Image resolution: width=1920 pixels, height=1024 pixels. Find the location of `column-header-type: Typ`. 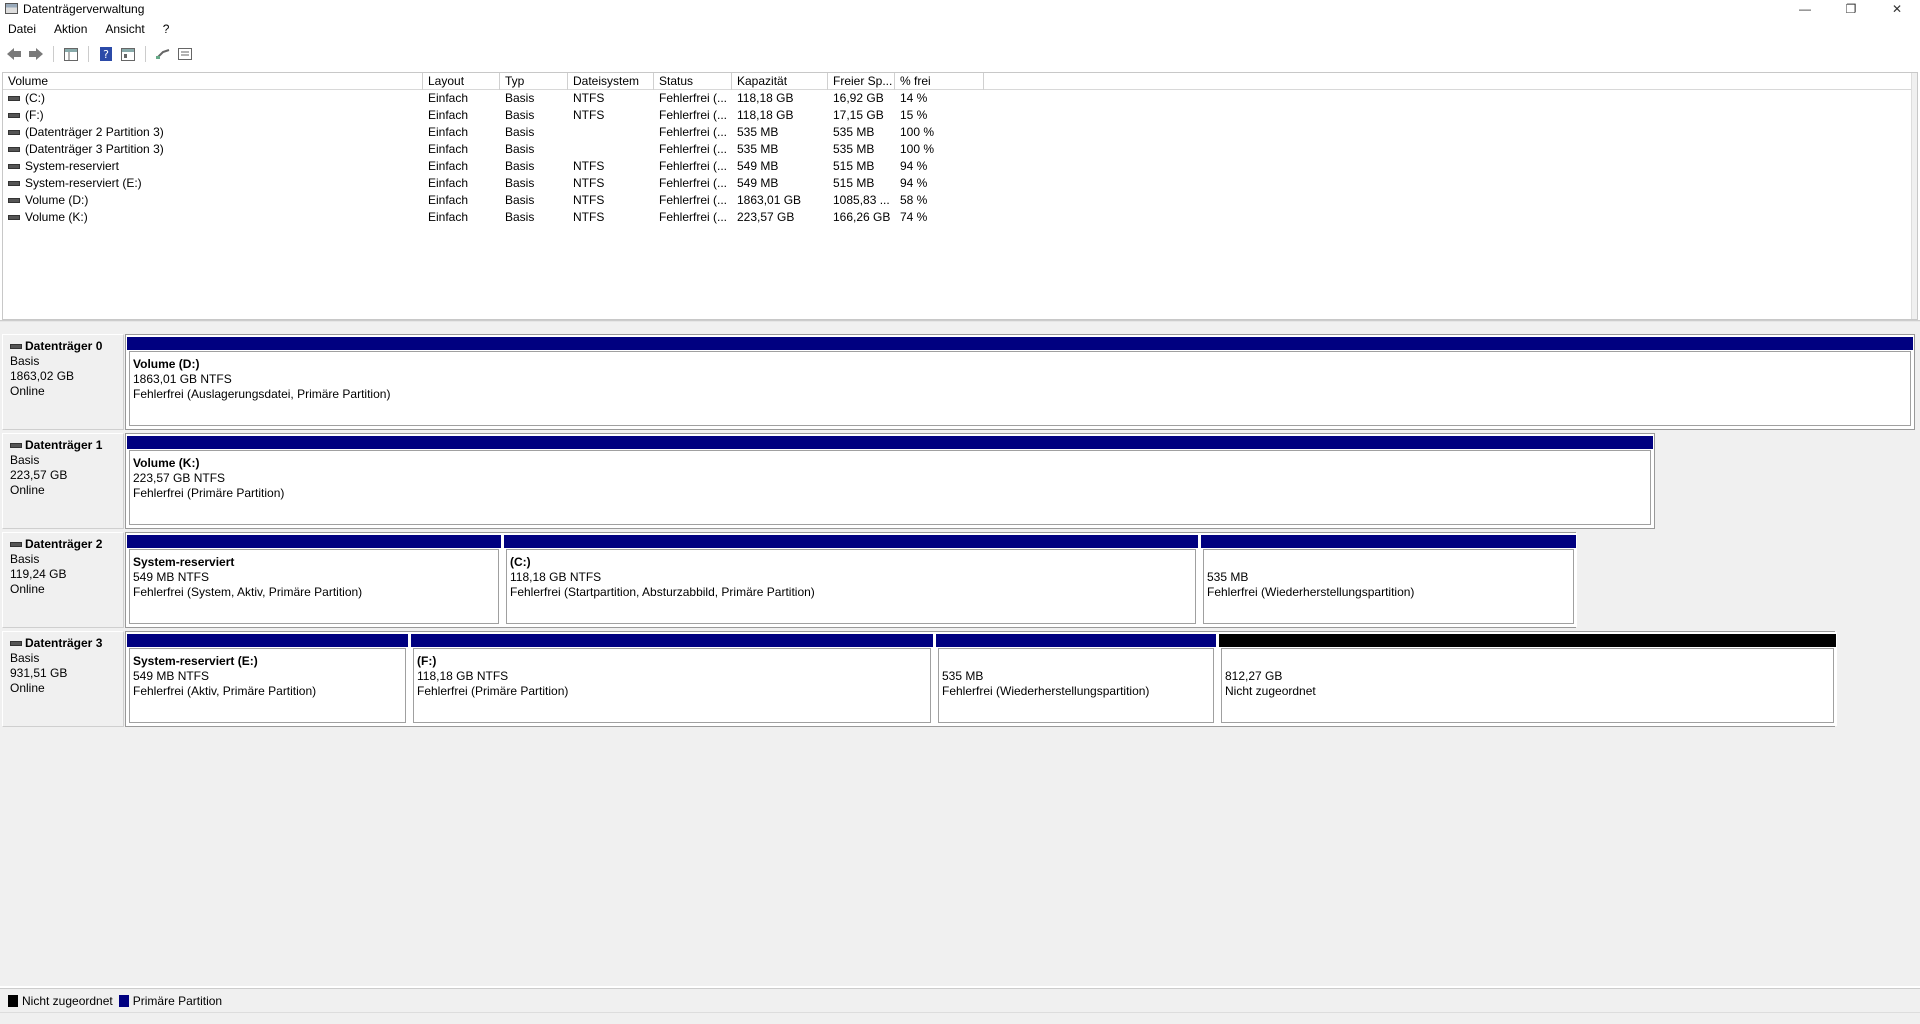

column-header-type: Typ is located at coordinates (534, 81).